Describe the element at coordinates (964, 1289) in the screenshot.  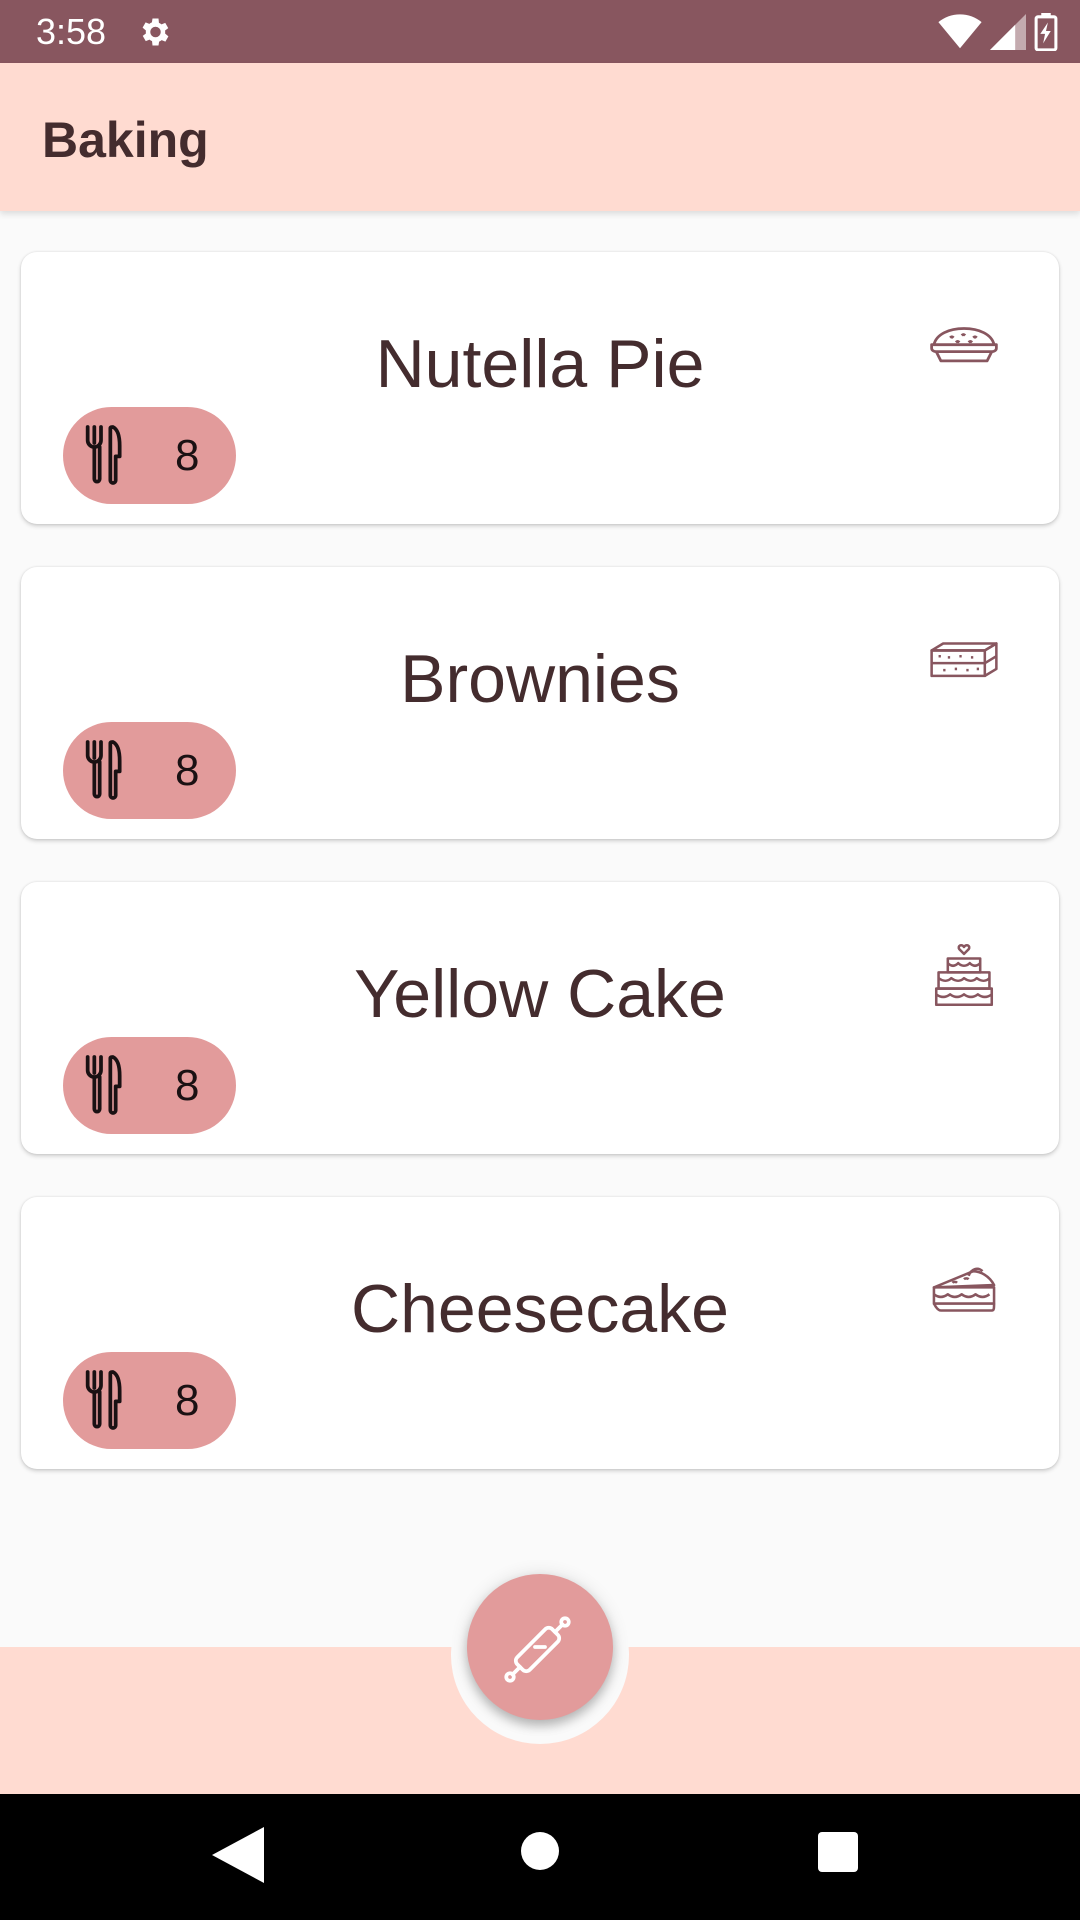
I see `cheesecake-slice-icon` at that location.